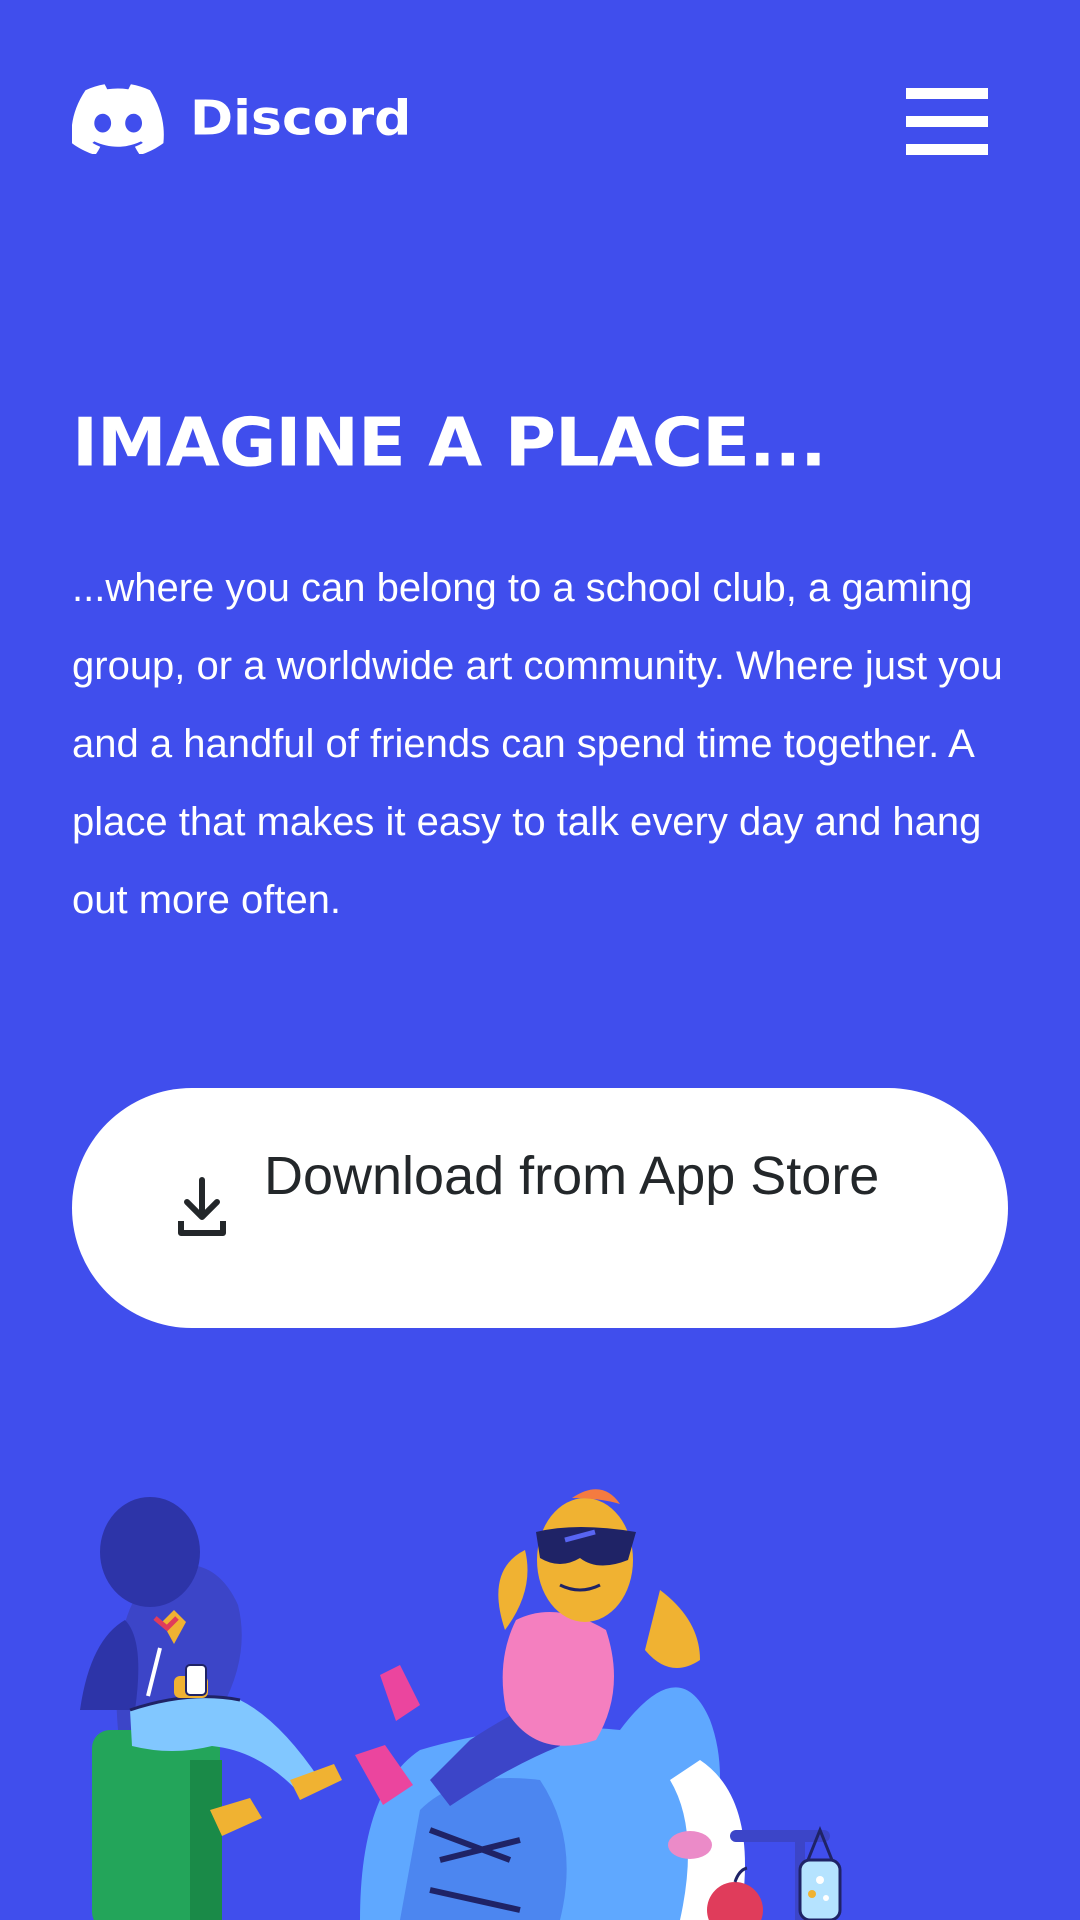 The width and height of the screenshot is (1080, 1920). I want to click on download-icon, so click(202, 1206).